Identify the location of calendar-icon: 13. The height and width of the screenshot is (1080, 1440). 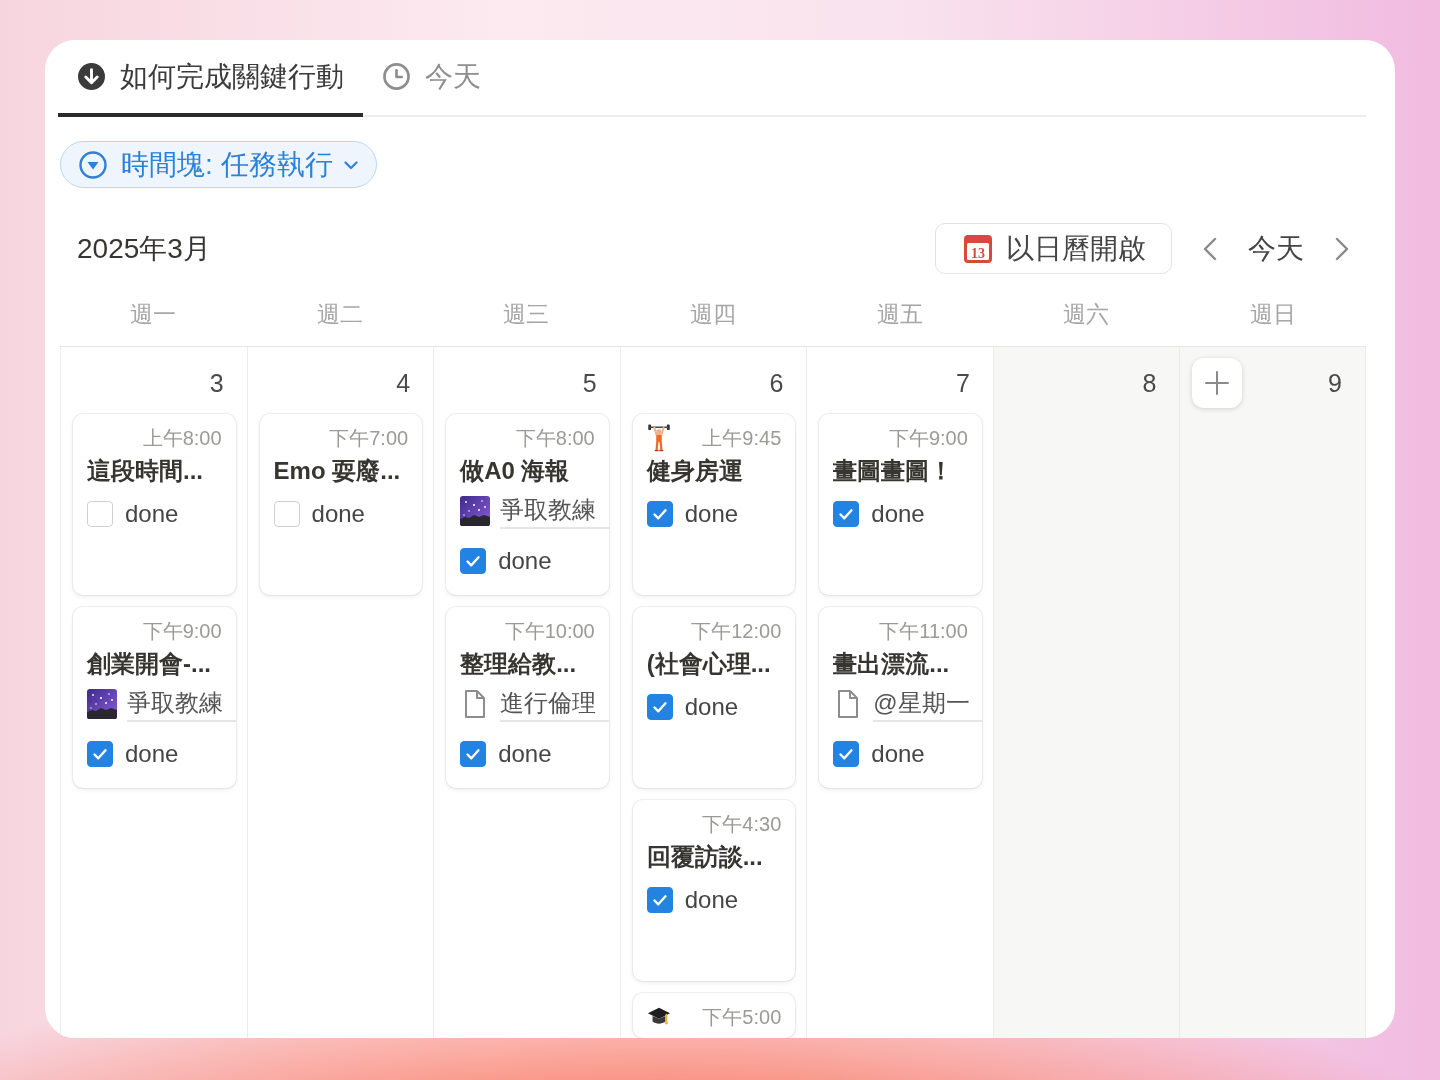
(978, 248).